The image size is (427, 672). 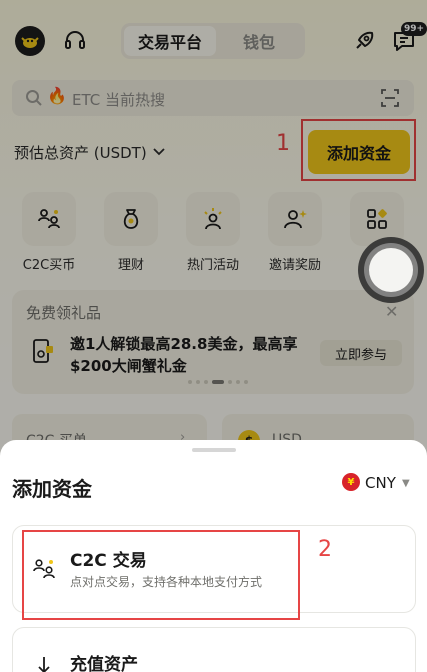 I want to click on deposit-title: 充值资产, so click(x=104, y=663).